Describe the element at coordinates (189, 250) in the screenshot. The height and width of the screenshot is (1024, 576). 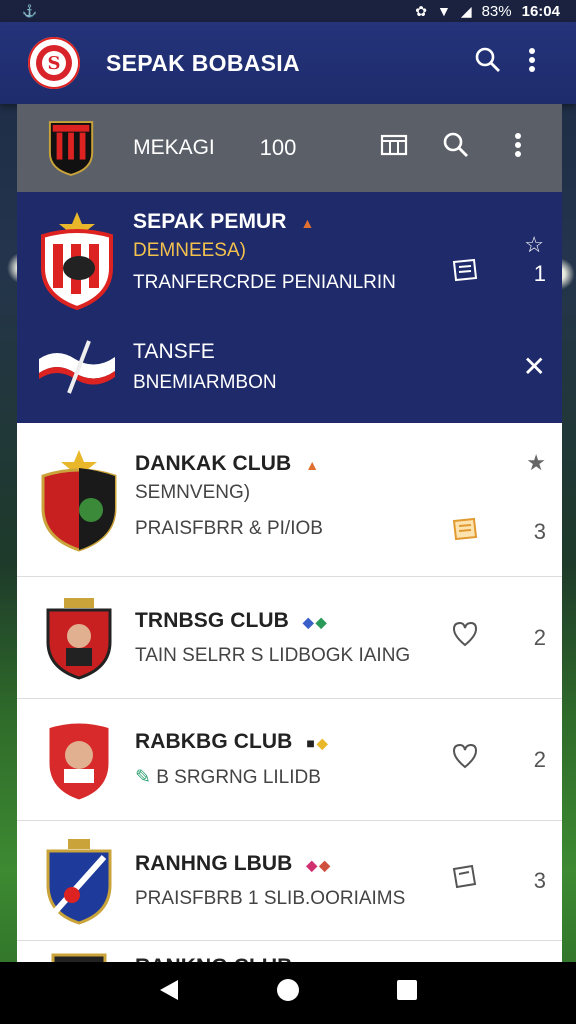
I see `item-subtitle: DEMNEESA)` at that location.